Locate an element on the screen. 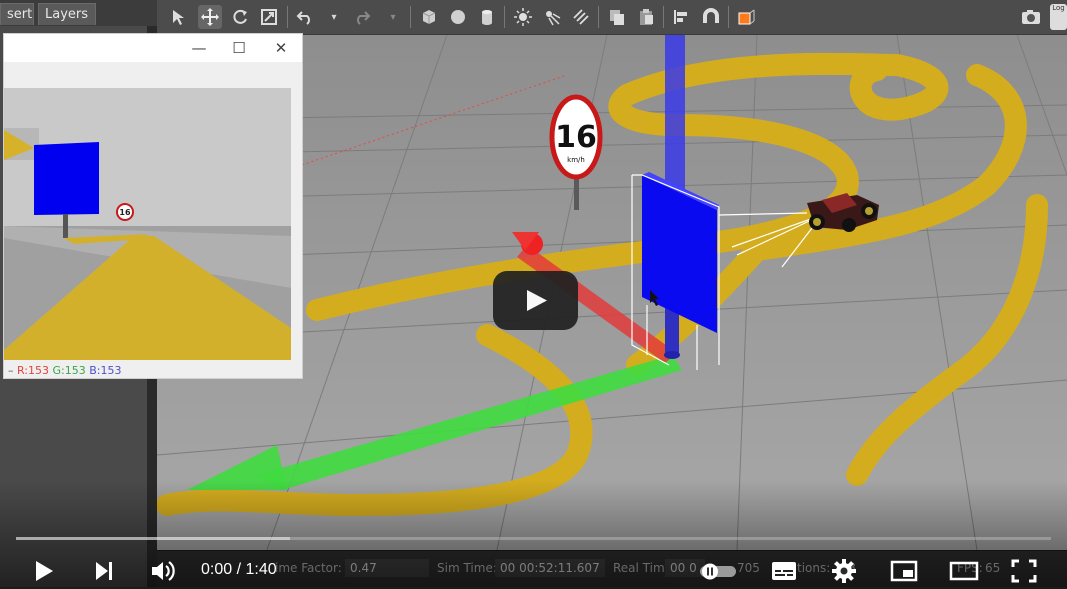 The width and height of the screenshot is (1067, 589). box-icon is located at coordinates (429, 17).